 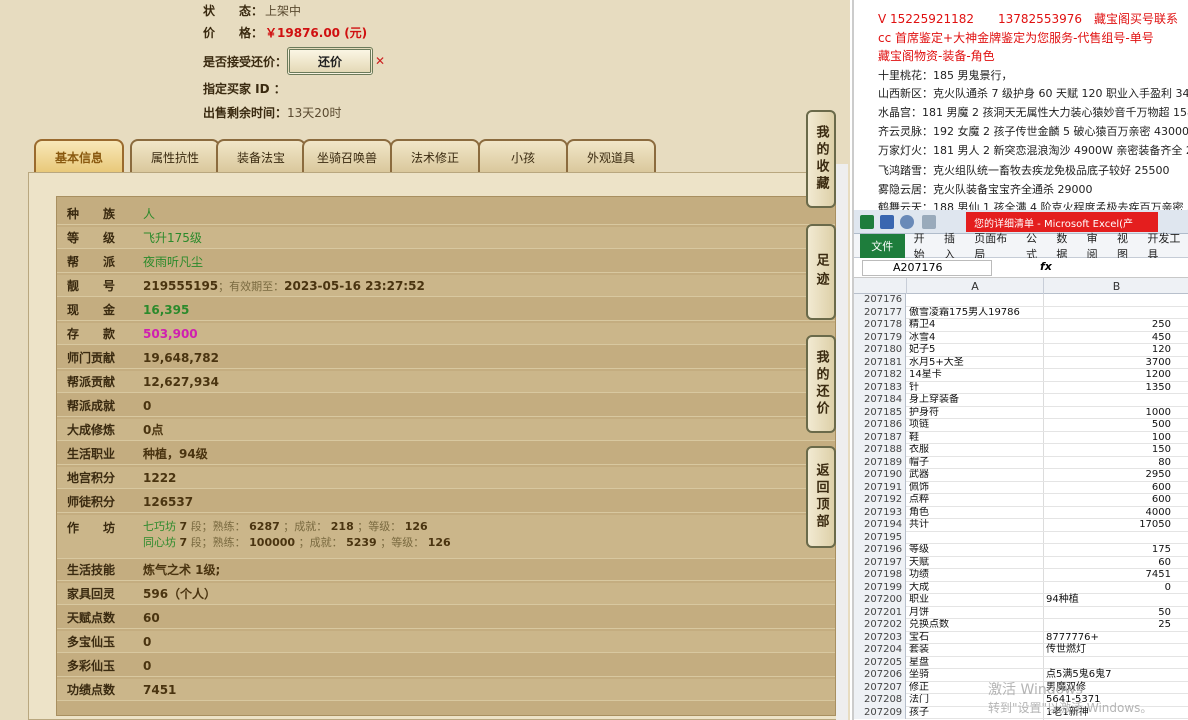 I want to click on cell-b: 450, so click(x=1109, y=338).